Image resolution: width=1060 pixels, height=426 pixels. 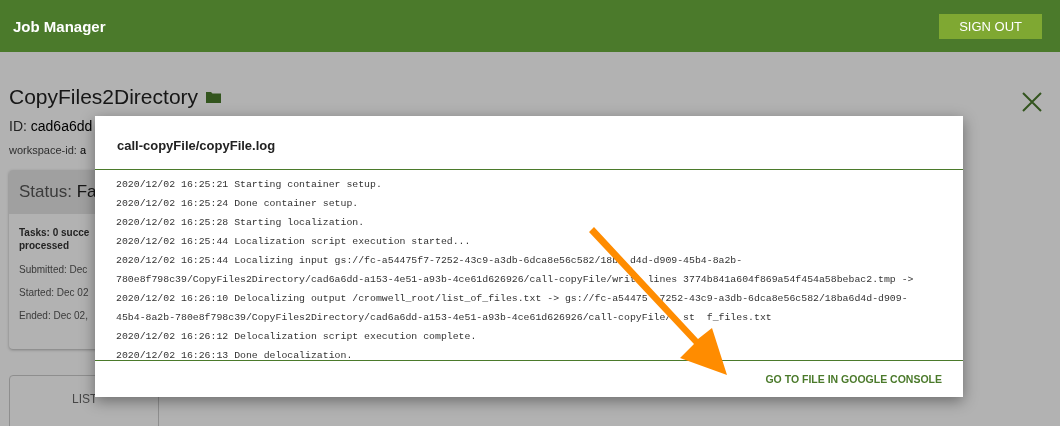 What do you see at coordinates (367, 261) in the screenshot?
I see `log-line: 2020/12/02 16:25:44 Localizing input gs://fc-a54475f7-7252-43c9-a3db-6dca8e56c582/18b` at bounding box center [367, 261].